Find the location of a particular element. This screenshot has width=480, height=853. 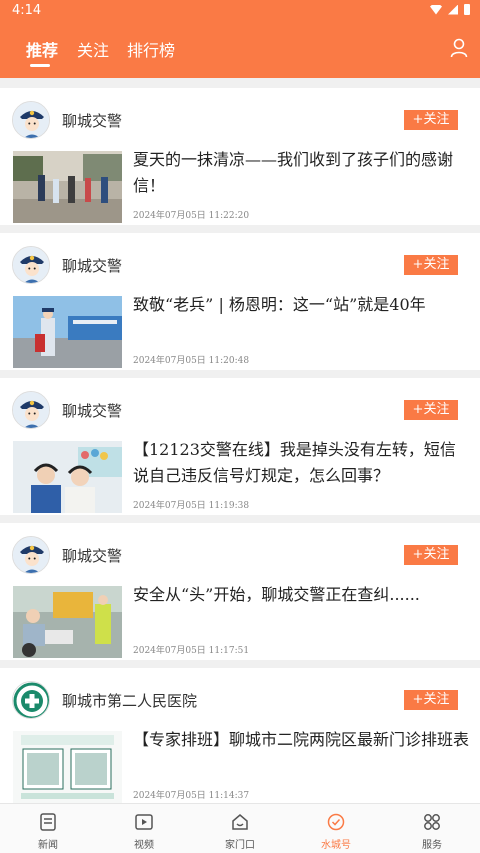

nav-video-label: 视频 is located at coordinates (144, 845).